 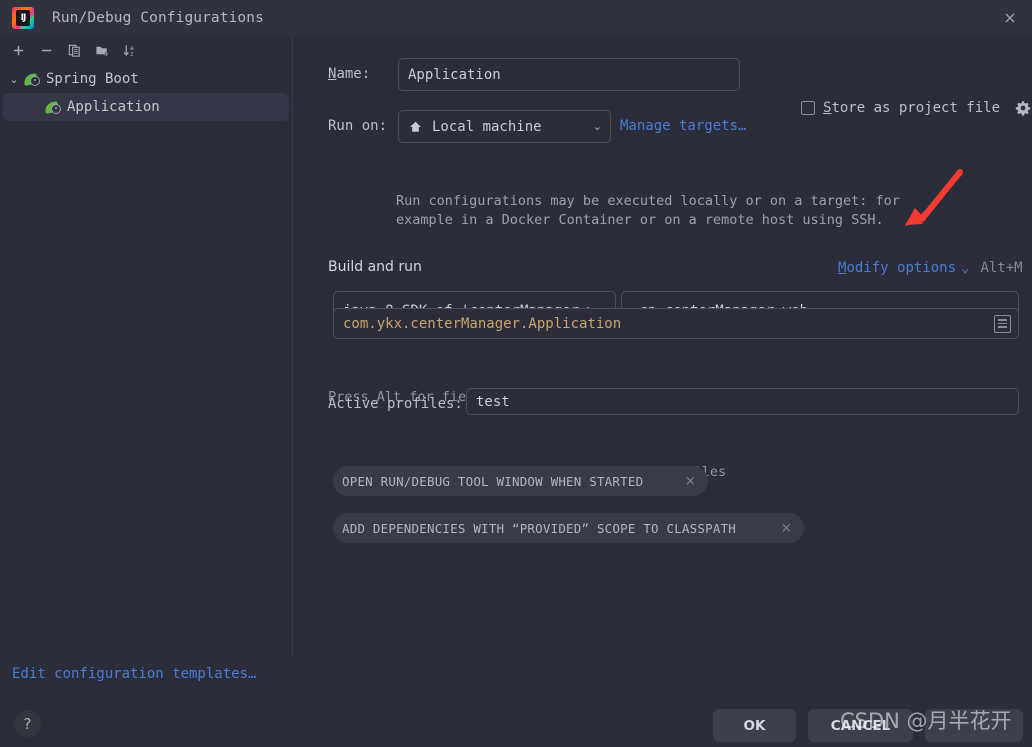 What do you see at coordinates (808, 108) in the screenshot?
I see `store-as-project-file-checkbox` at bounding box center [808, 108].